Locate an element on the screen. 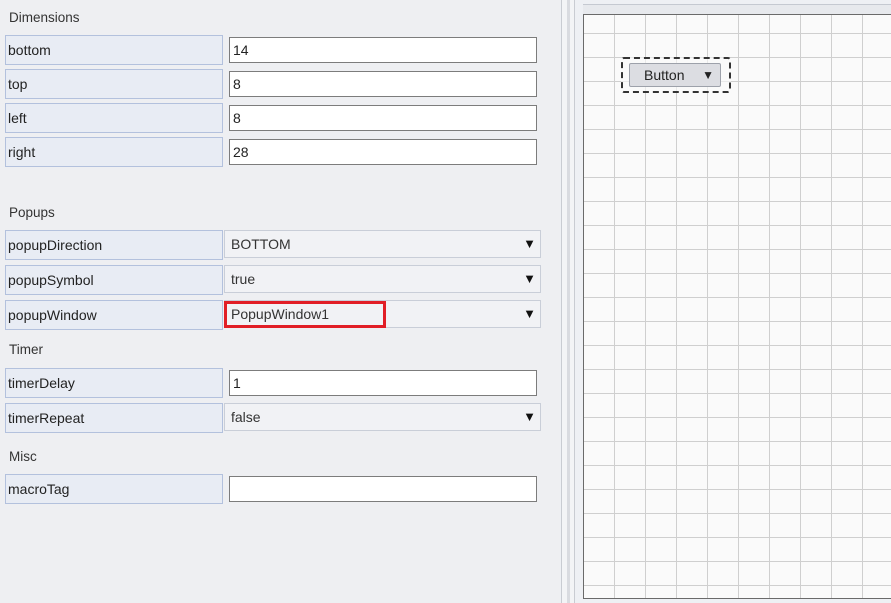  left-input: 8 is located at coordinates (383, 118).